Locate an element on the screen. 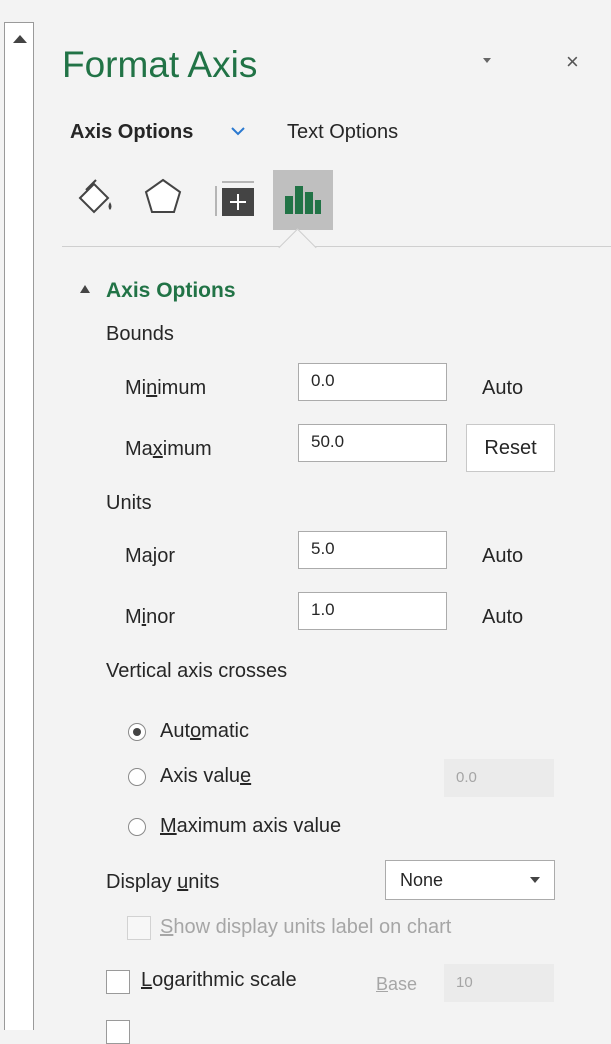  logarithmic-scale-label: Logarithmic scale is located at coordinates (219, 980).